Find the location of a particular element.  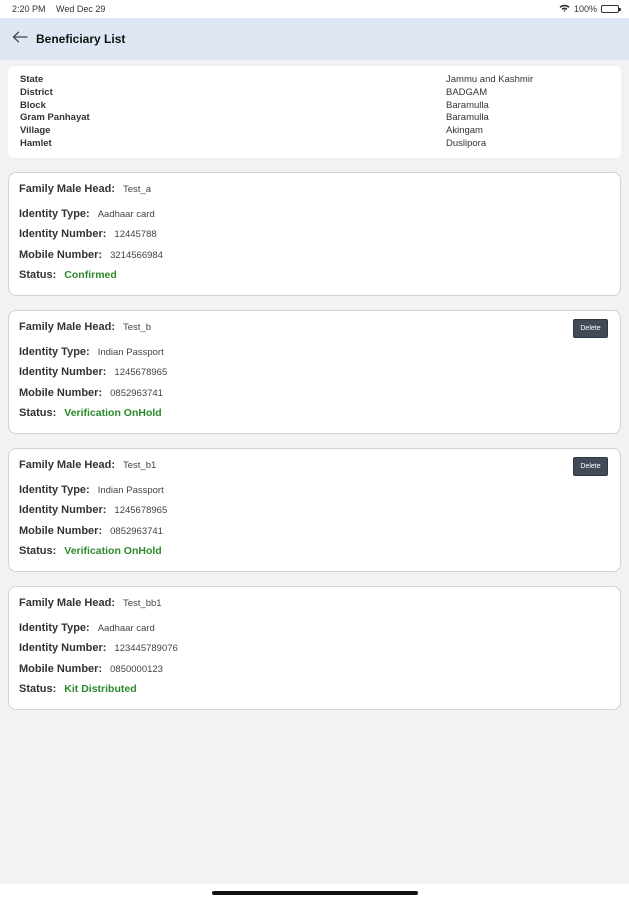

home-indicator is located at coordinates (315, 893).